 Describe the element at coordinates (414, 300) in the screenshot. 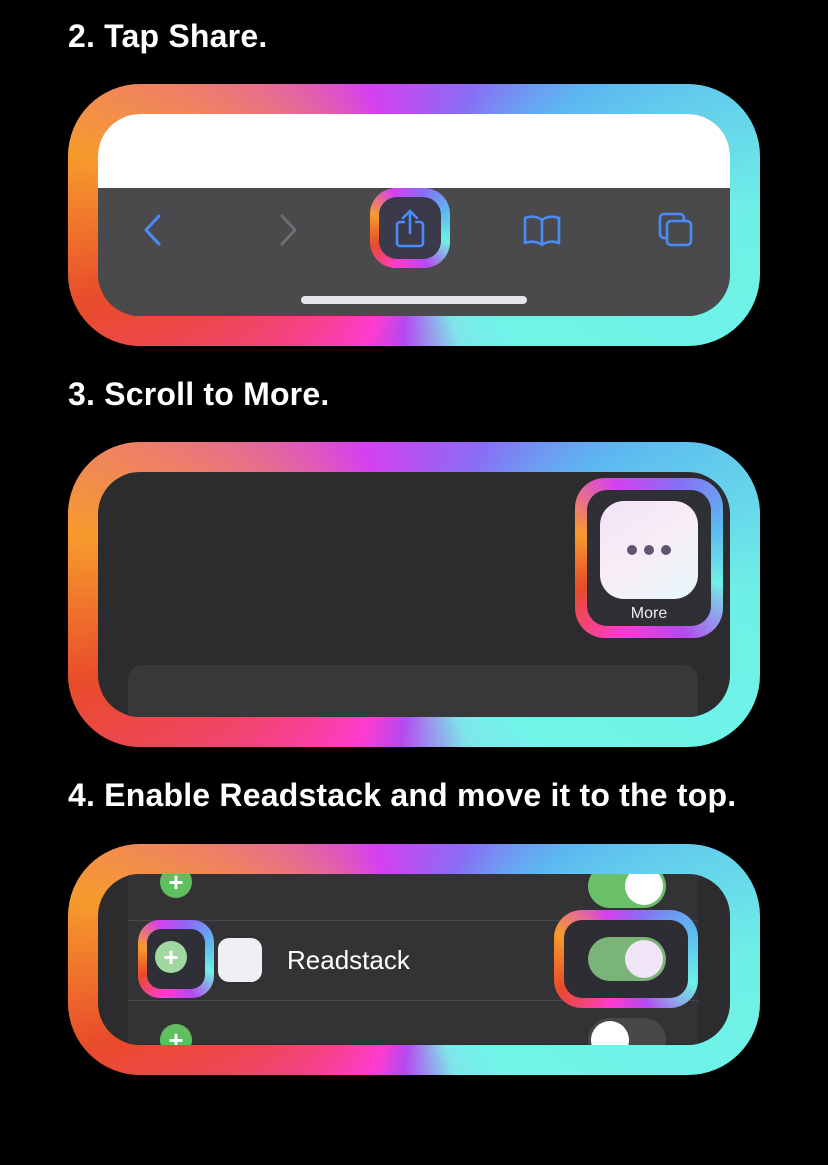

I see `home-indicator` at that location.